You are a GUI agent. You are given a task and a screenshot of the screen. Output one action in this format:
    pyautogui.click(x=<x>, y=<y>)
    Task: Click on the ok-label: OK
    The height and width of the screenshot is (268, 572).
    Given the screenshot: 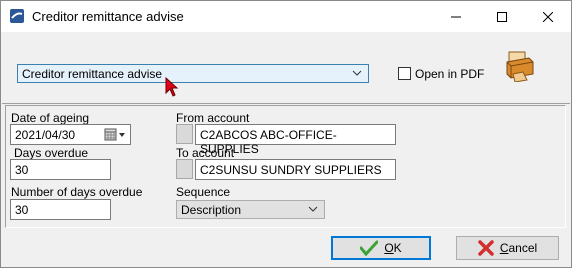 What is the action you would take?
    pyautogui.click(x=393, y=248)
    